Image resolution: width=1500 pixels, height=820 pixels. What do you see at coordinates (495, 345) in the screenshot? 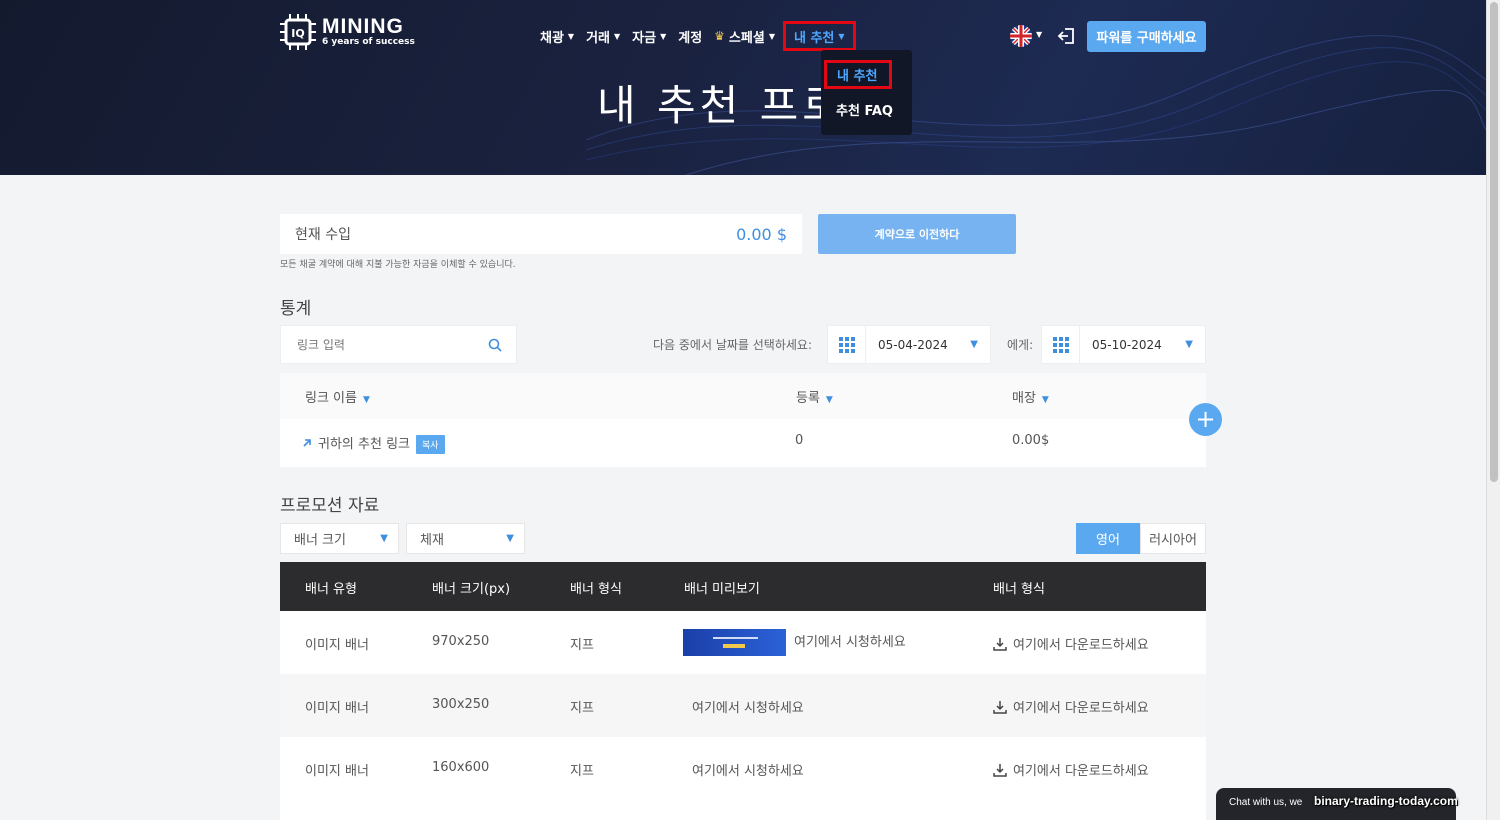
I see `search-icon` at bounding box center [495, 345].